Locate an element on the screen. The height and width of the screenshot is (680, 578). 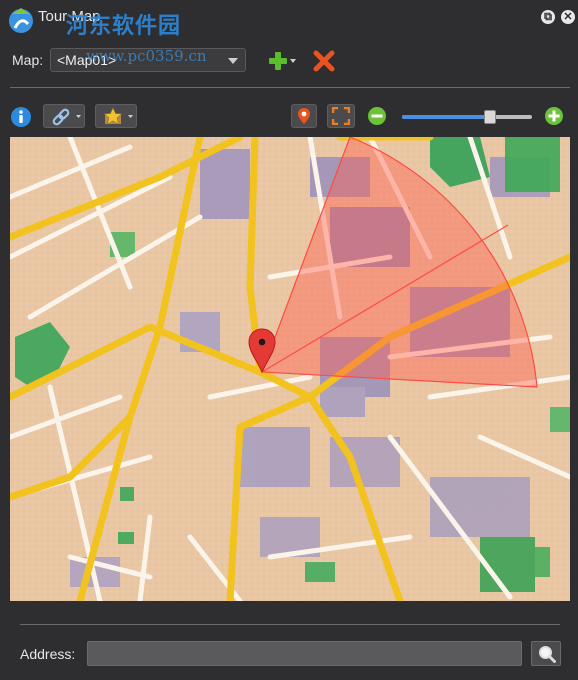
restore-window-button: ⧉ is located at coordinates (548, 17).